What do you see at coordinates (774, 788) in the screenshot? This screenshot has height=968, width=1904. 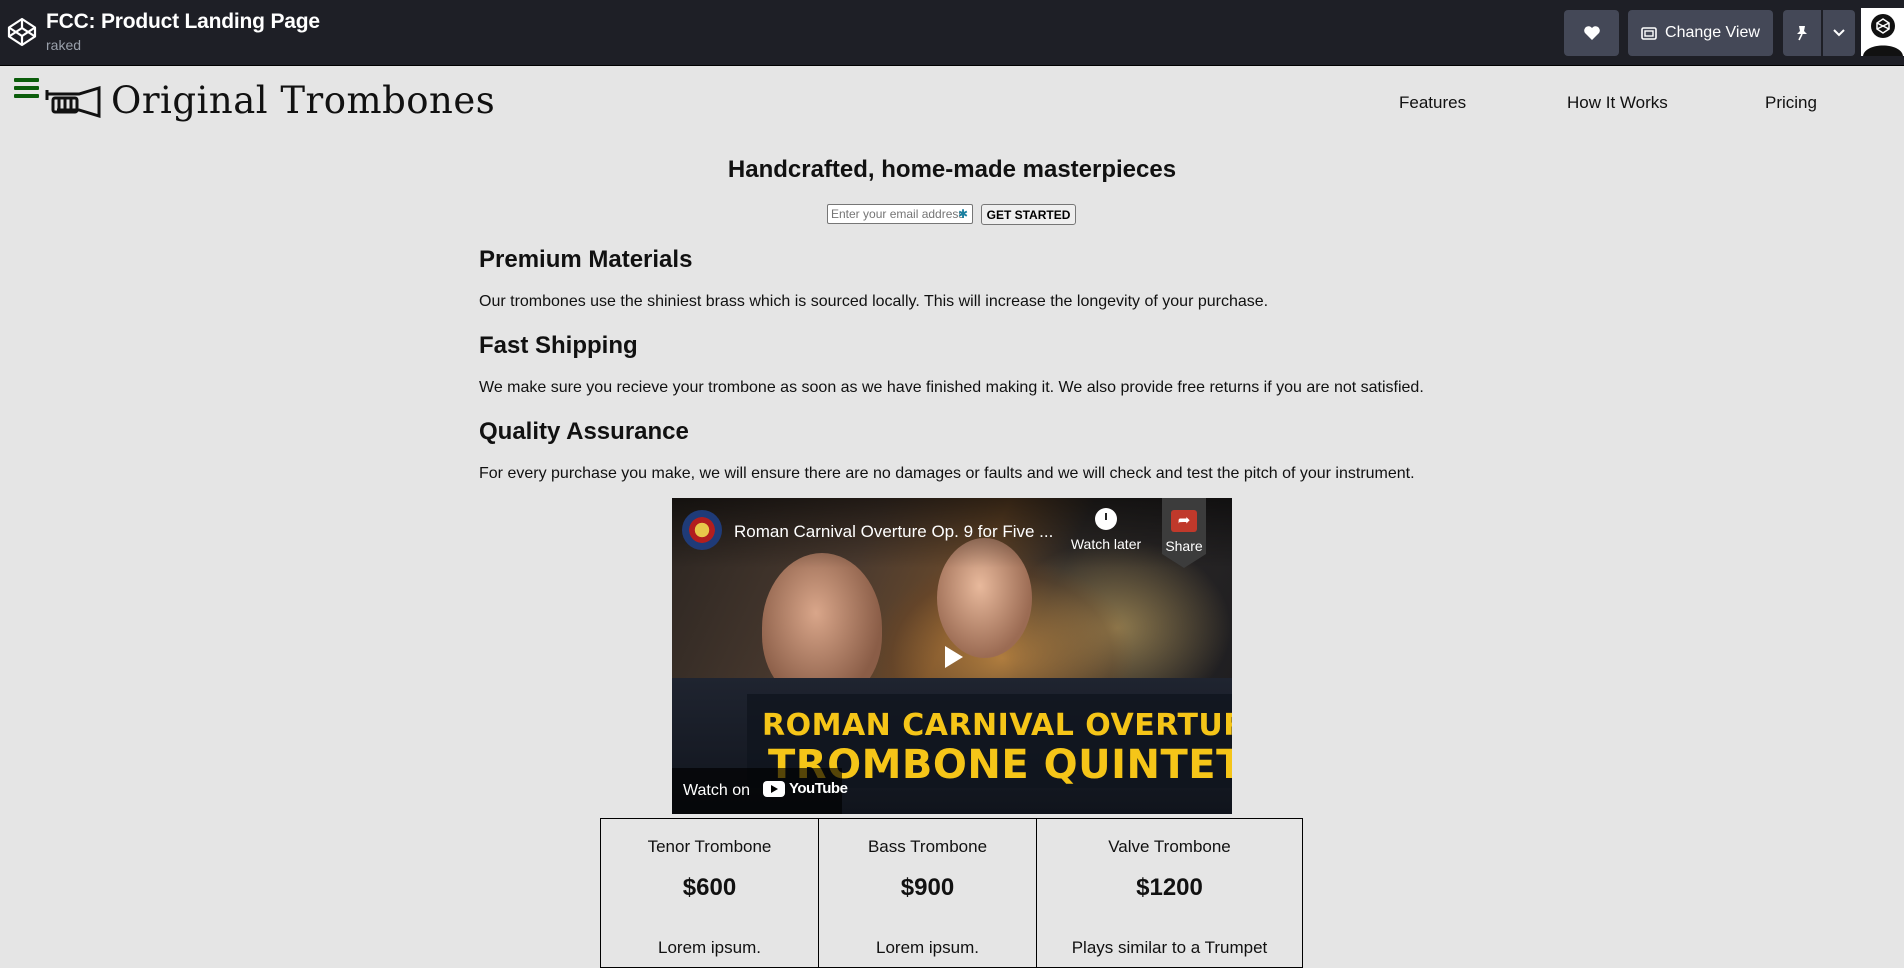 I see `youtube-play-icon` at bounding box center [774, 788].